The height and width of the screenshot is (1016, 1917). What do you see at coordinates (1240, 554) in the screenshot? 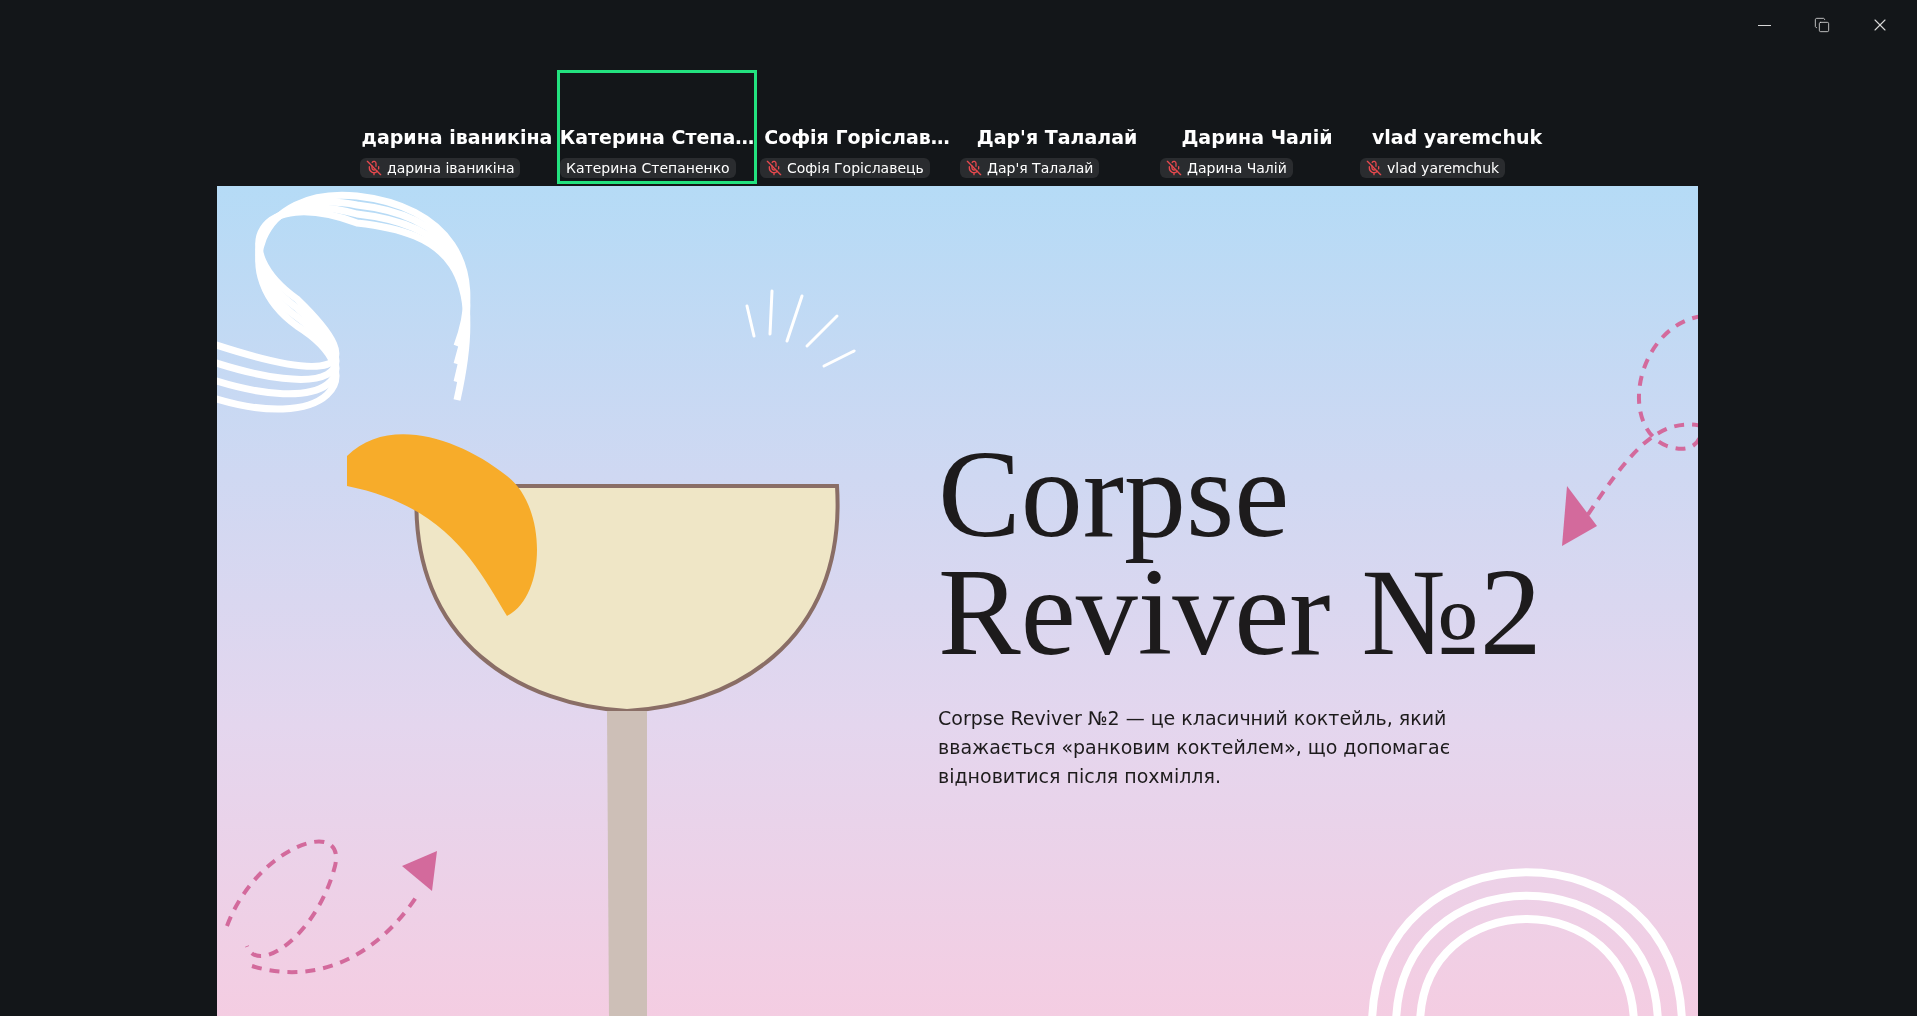
I see `slide-title: Corpse Reviver №2` at bounding box center [1240, 554].